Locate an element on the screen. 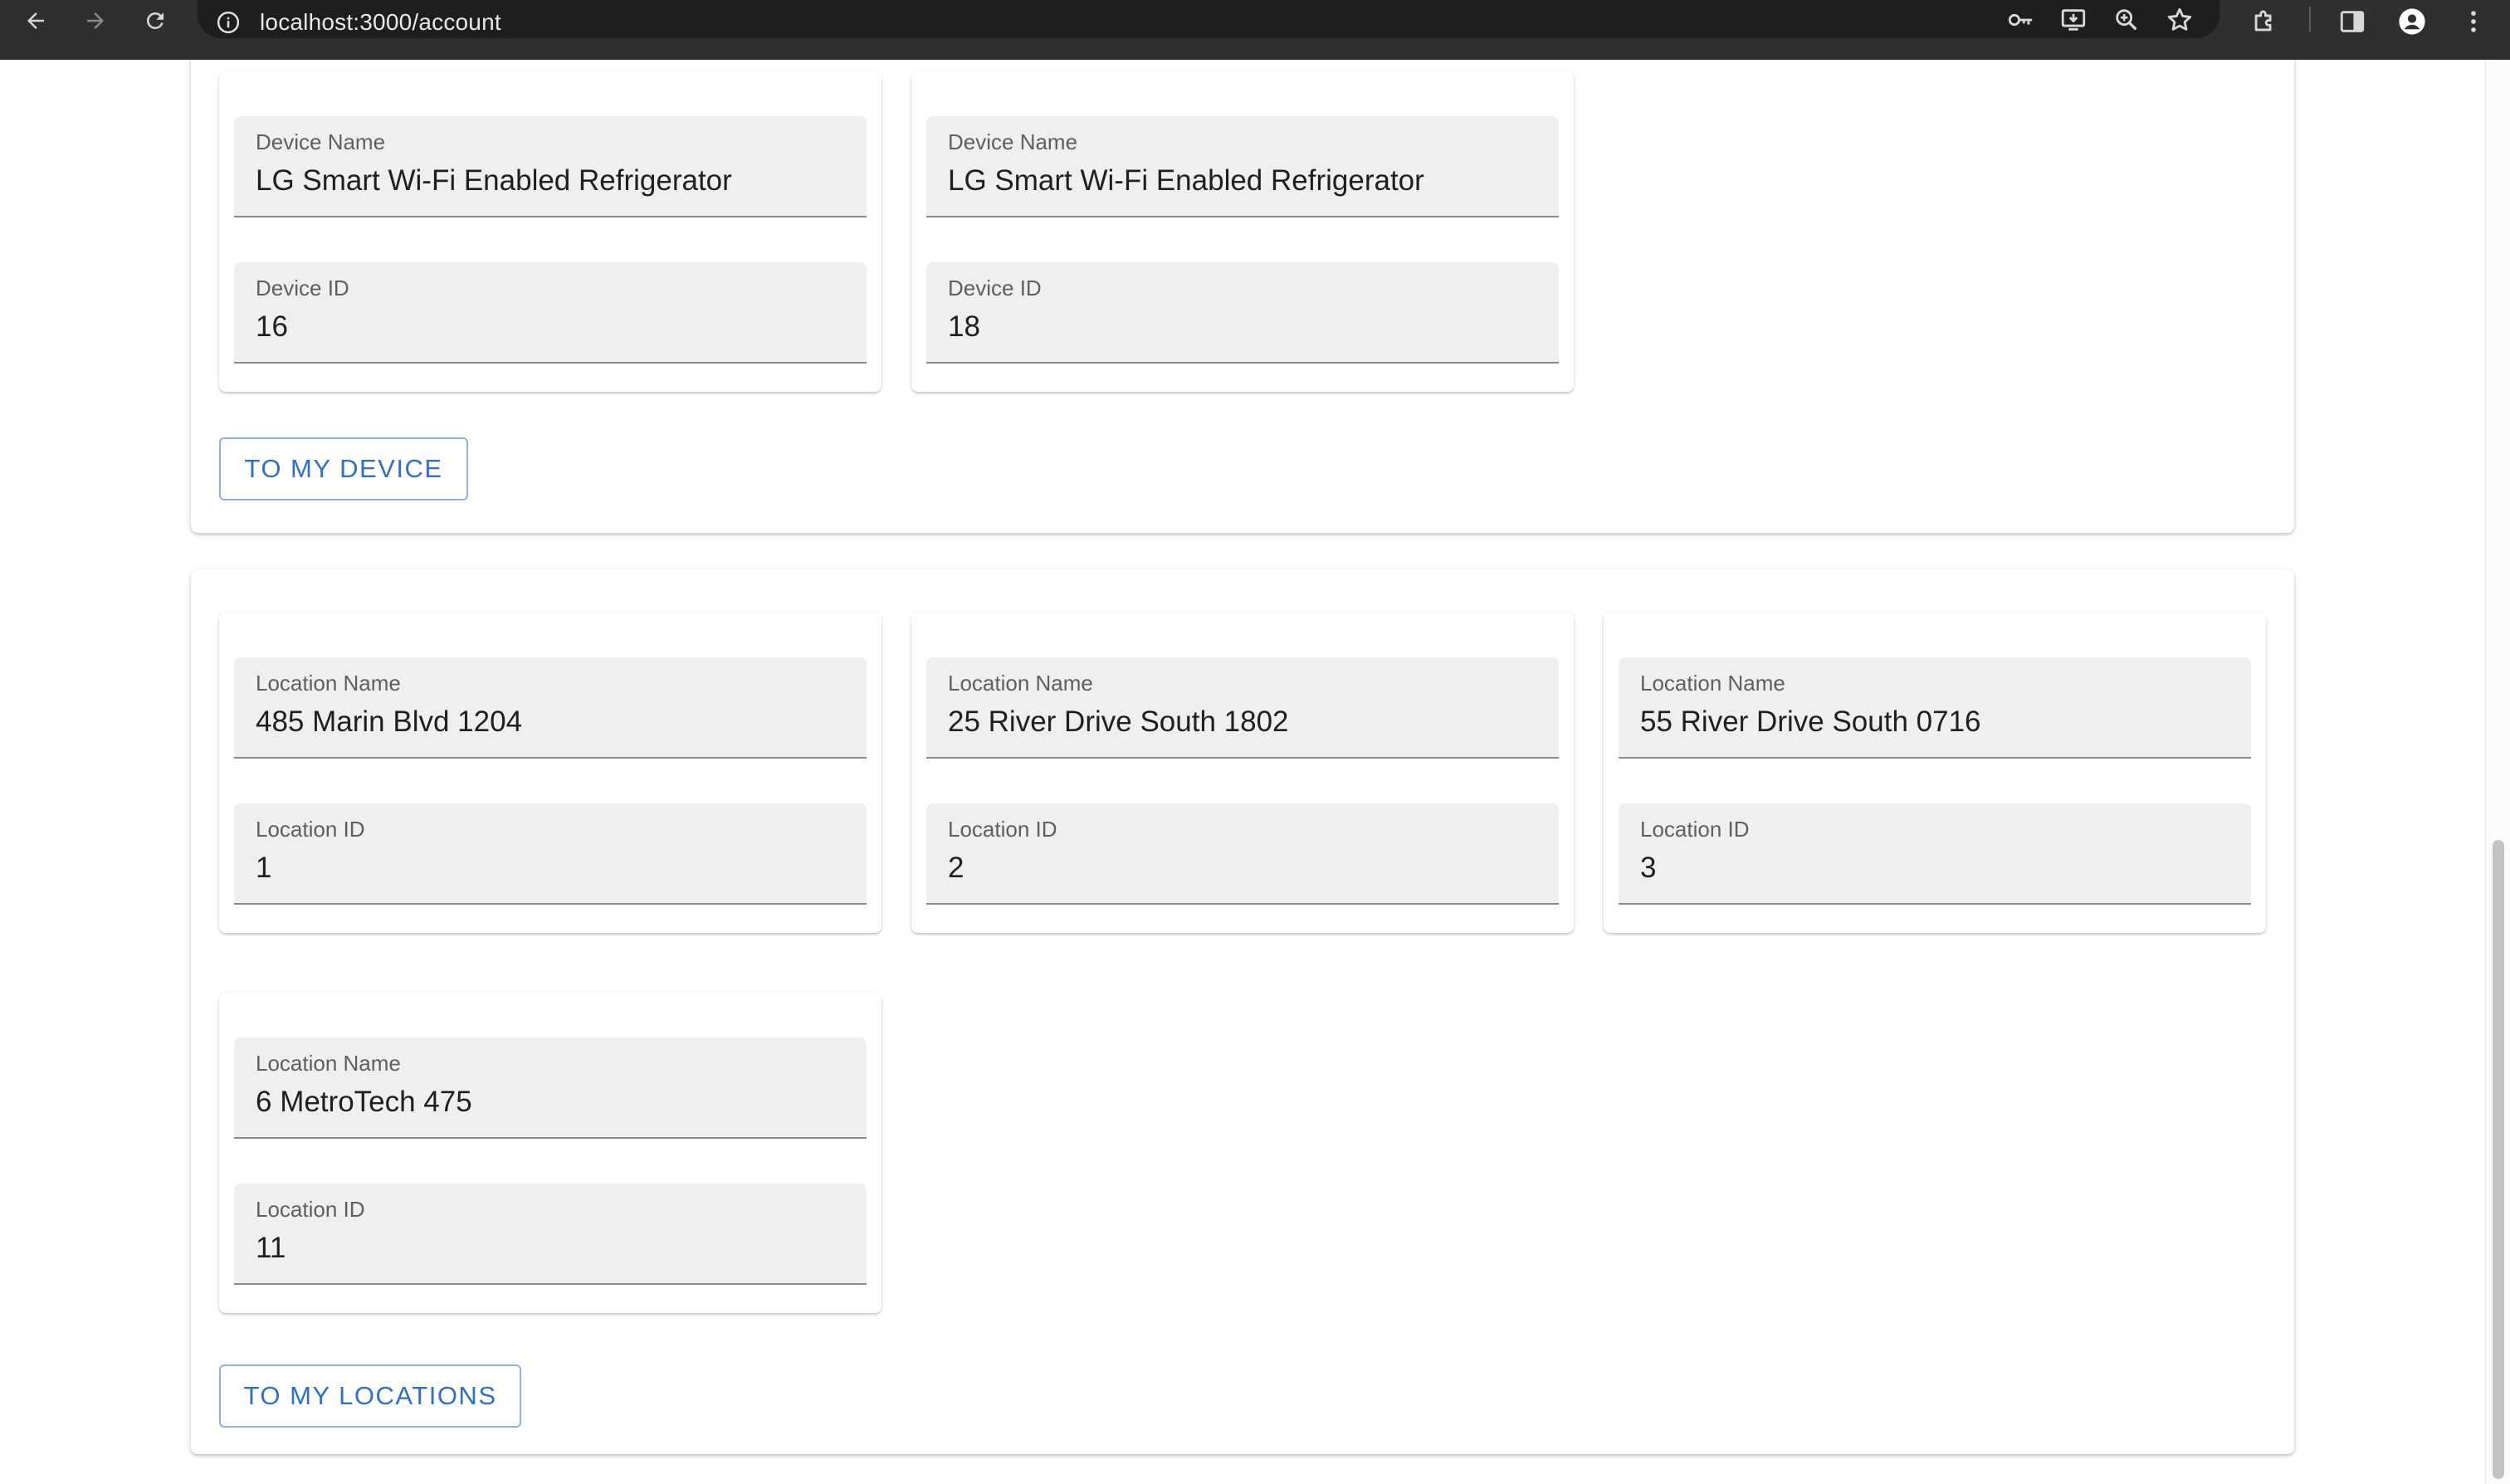 The image size is (2510, 1484). zoom-icon is located at coordinates (2126, 20).